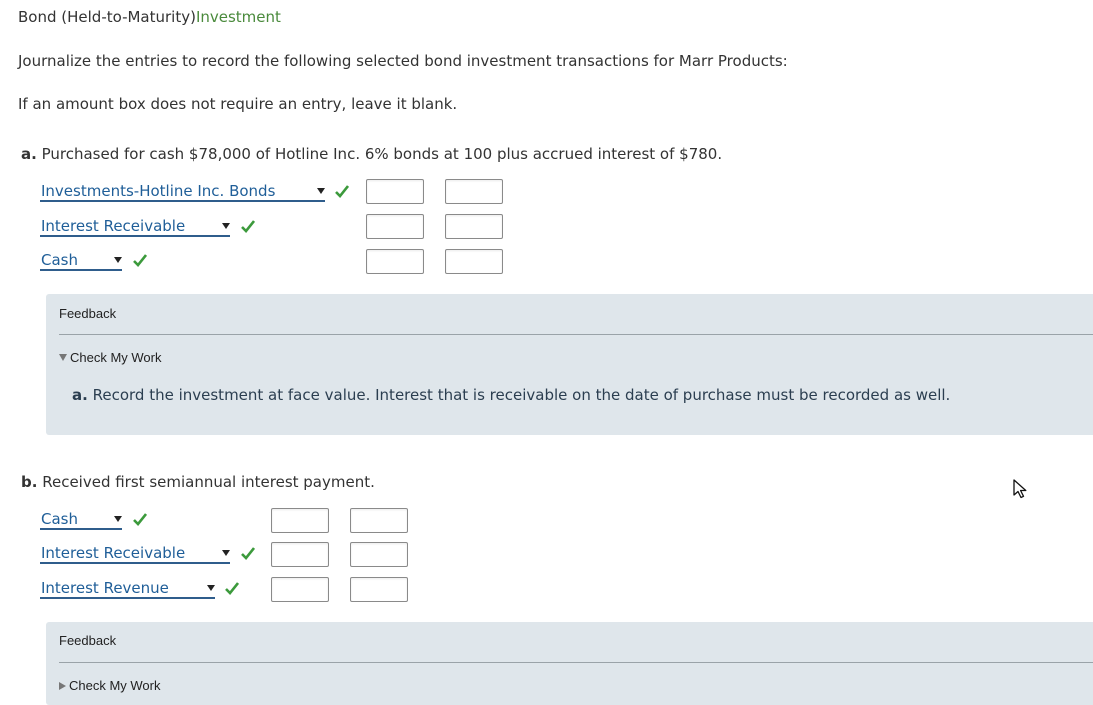 This screenshot has width=1093, height=705. What do you see at coordinates (107, 17) in the screenshot?
I see `title-main: Bond (Held-to-Maturity)` at bounding box center [107, 17].